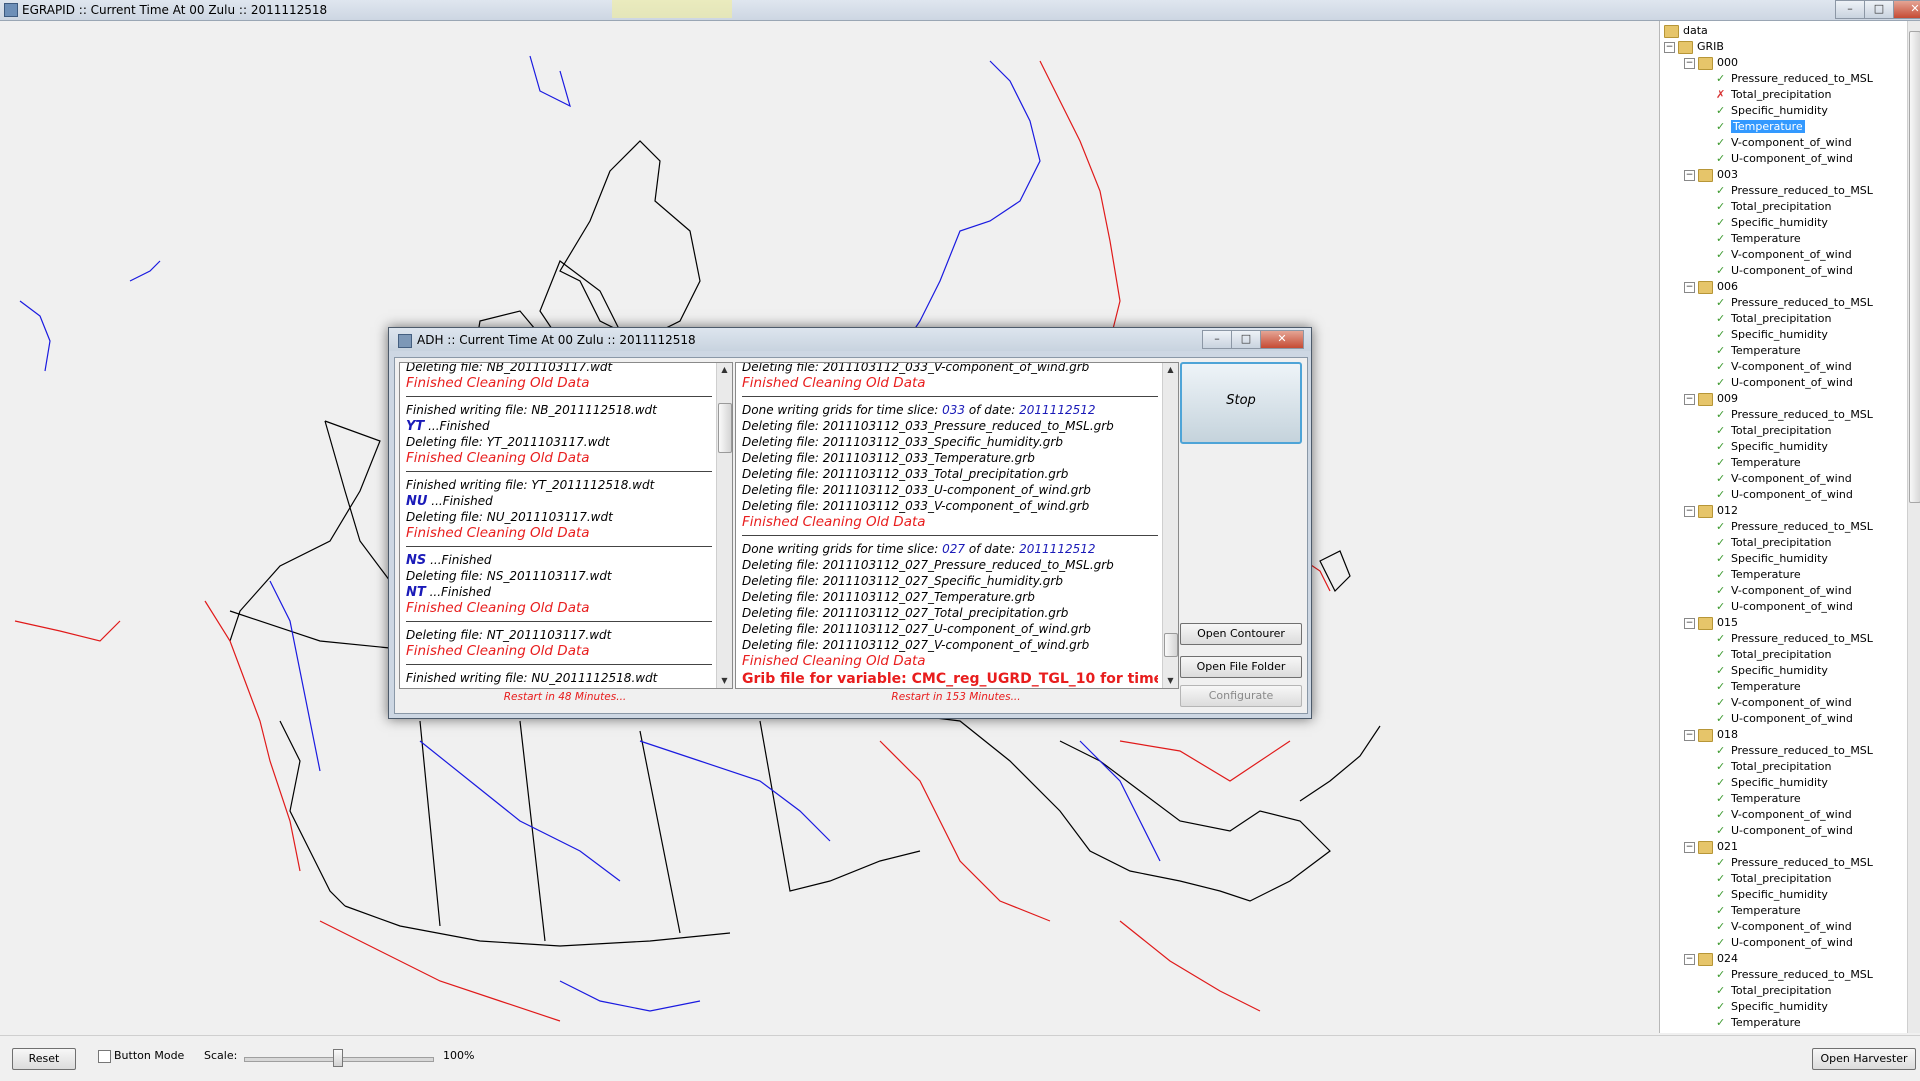  What do you see at coordinates (1914, 267) in the screenshot?
I see `tree-scroll-thumb` at bounding box center [1914, 267].